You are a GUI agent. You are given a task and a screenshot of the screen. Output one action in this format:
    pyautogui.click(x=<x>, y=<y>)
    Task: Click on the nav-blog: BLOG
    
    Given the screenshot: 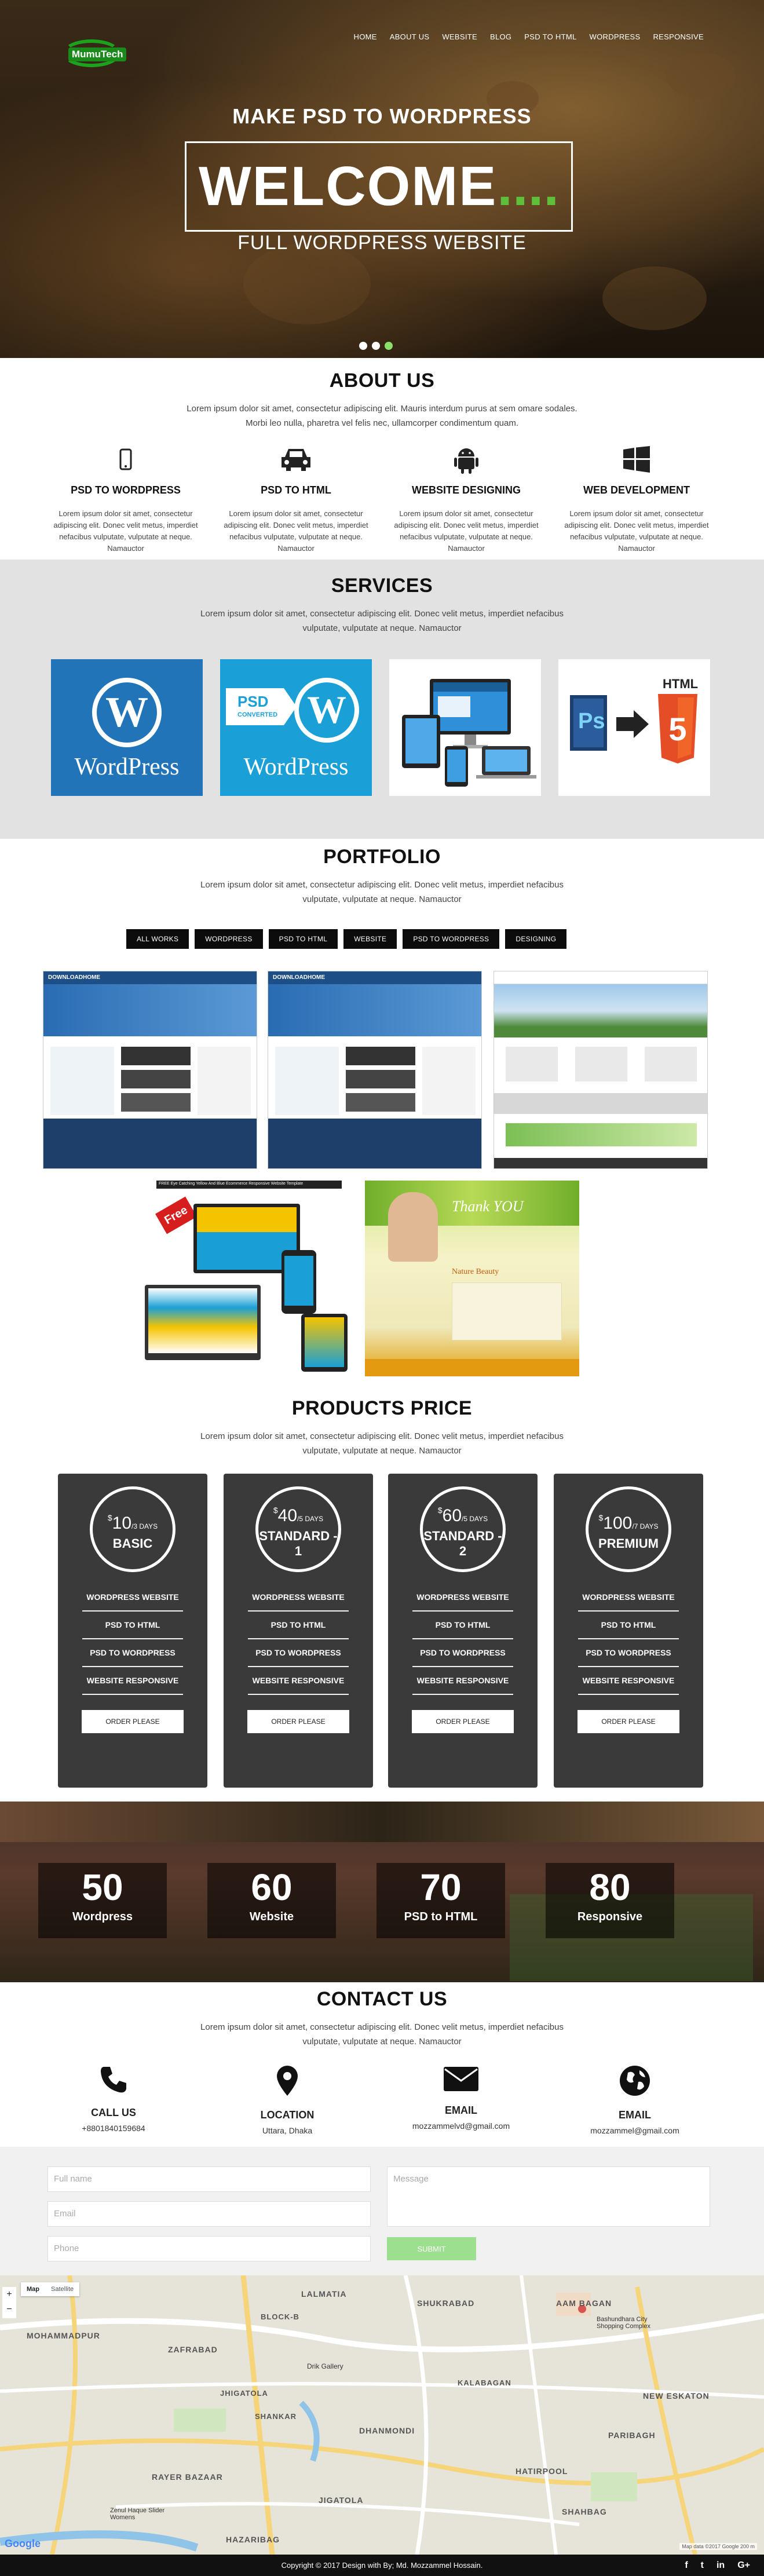 What is the action you would take?
    pyautogui.click(x=500, y=36)
    